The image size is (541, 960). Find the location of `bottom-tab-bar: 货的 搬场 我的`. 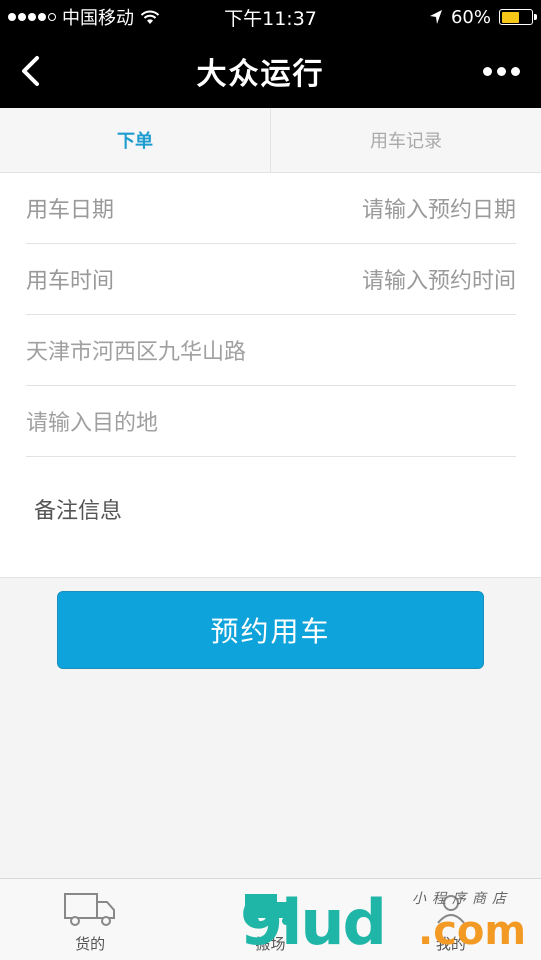

bottom-tab-bar: 货的 搬场 我的 is located at coordinates (270, 919).